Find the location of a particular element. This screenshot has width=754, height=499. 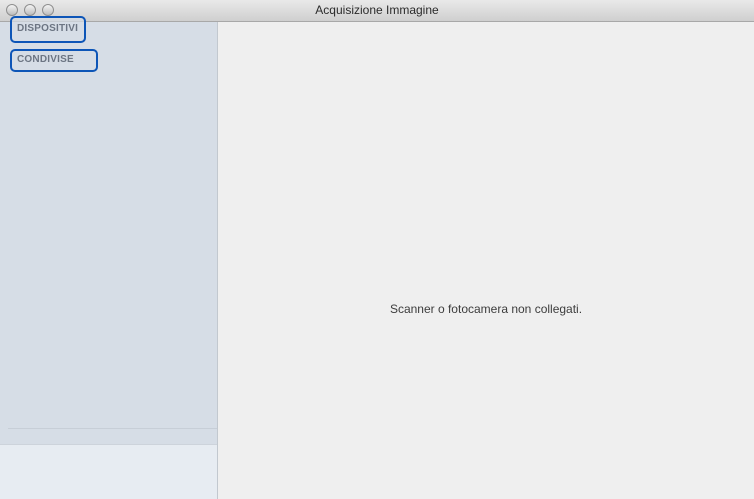

sidebar-footer is located at coordinates (108, 471).